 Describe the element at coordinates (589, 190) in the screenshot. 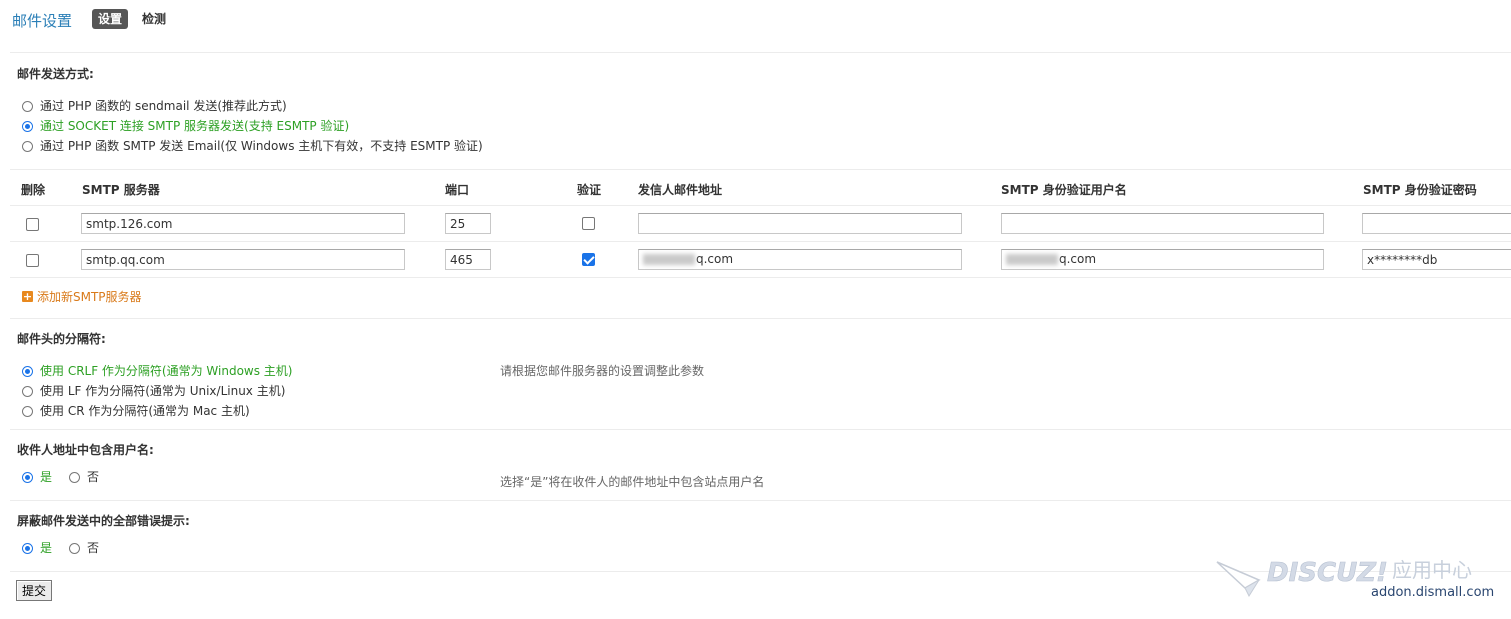

I see `col-header-auth: 验证` at that location.